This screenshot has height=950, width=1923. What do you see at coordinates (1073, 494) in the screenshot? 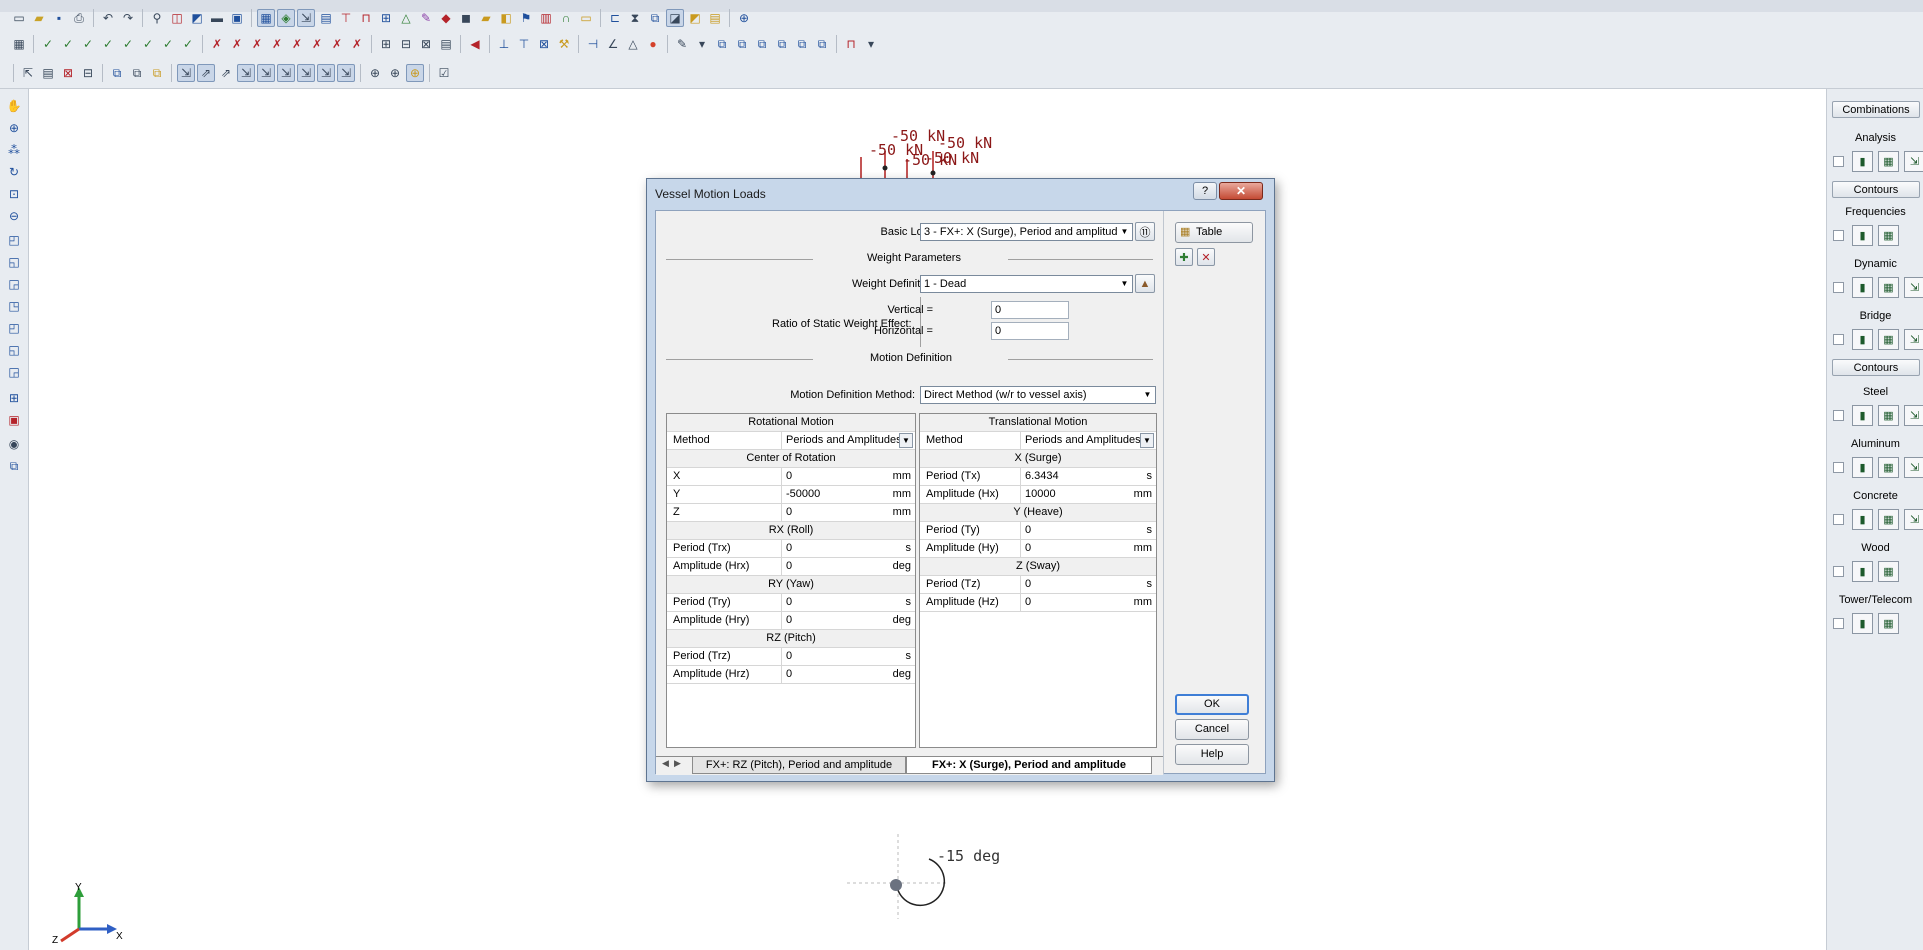
I see `amplitude-hx-input: 10000` at bounding box center [1073, 494].